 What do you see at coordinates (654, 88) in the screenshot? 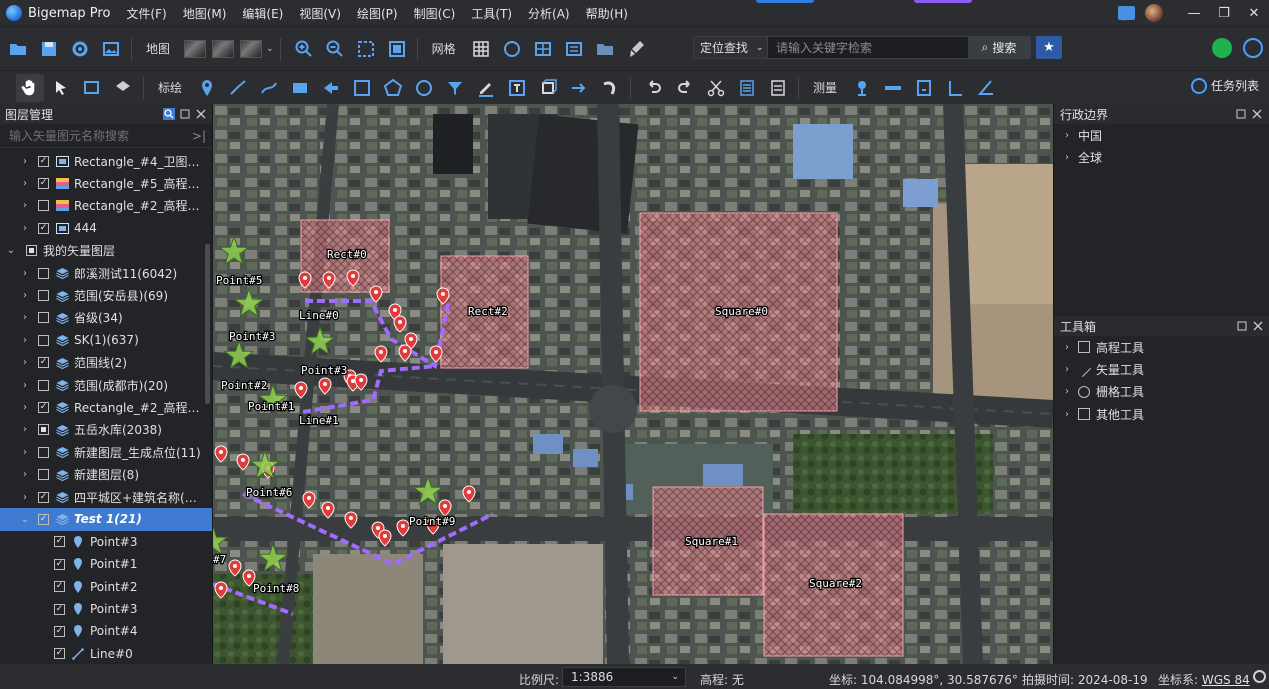
I see `undo-icon` at bounding box center [654, 88].